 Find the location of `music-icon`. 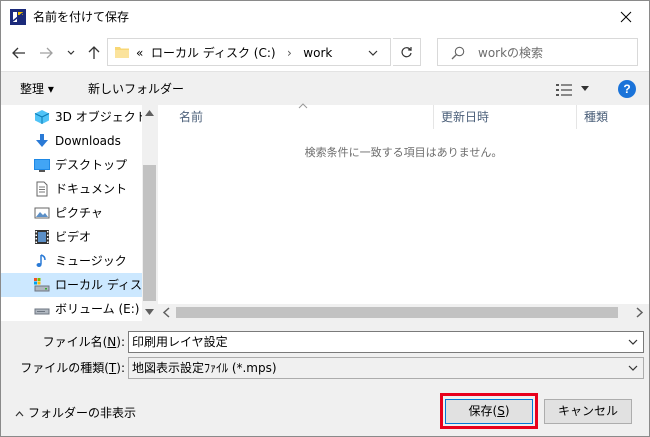

music-icon is located at coordinates (41, 260).